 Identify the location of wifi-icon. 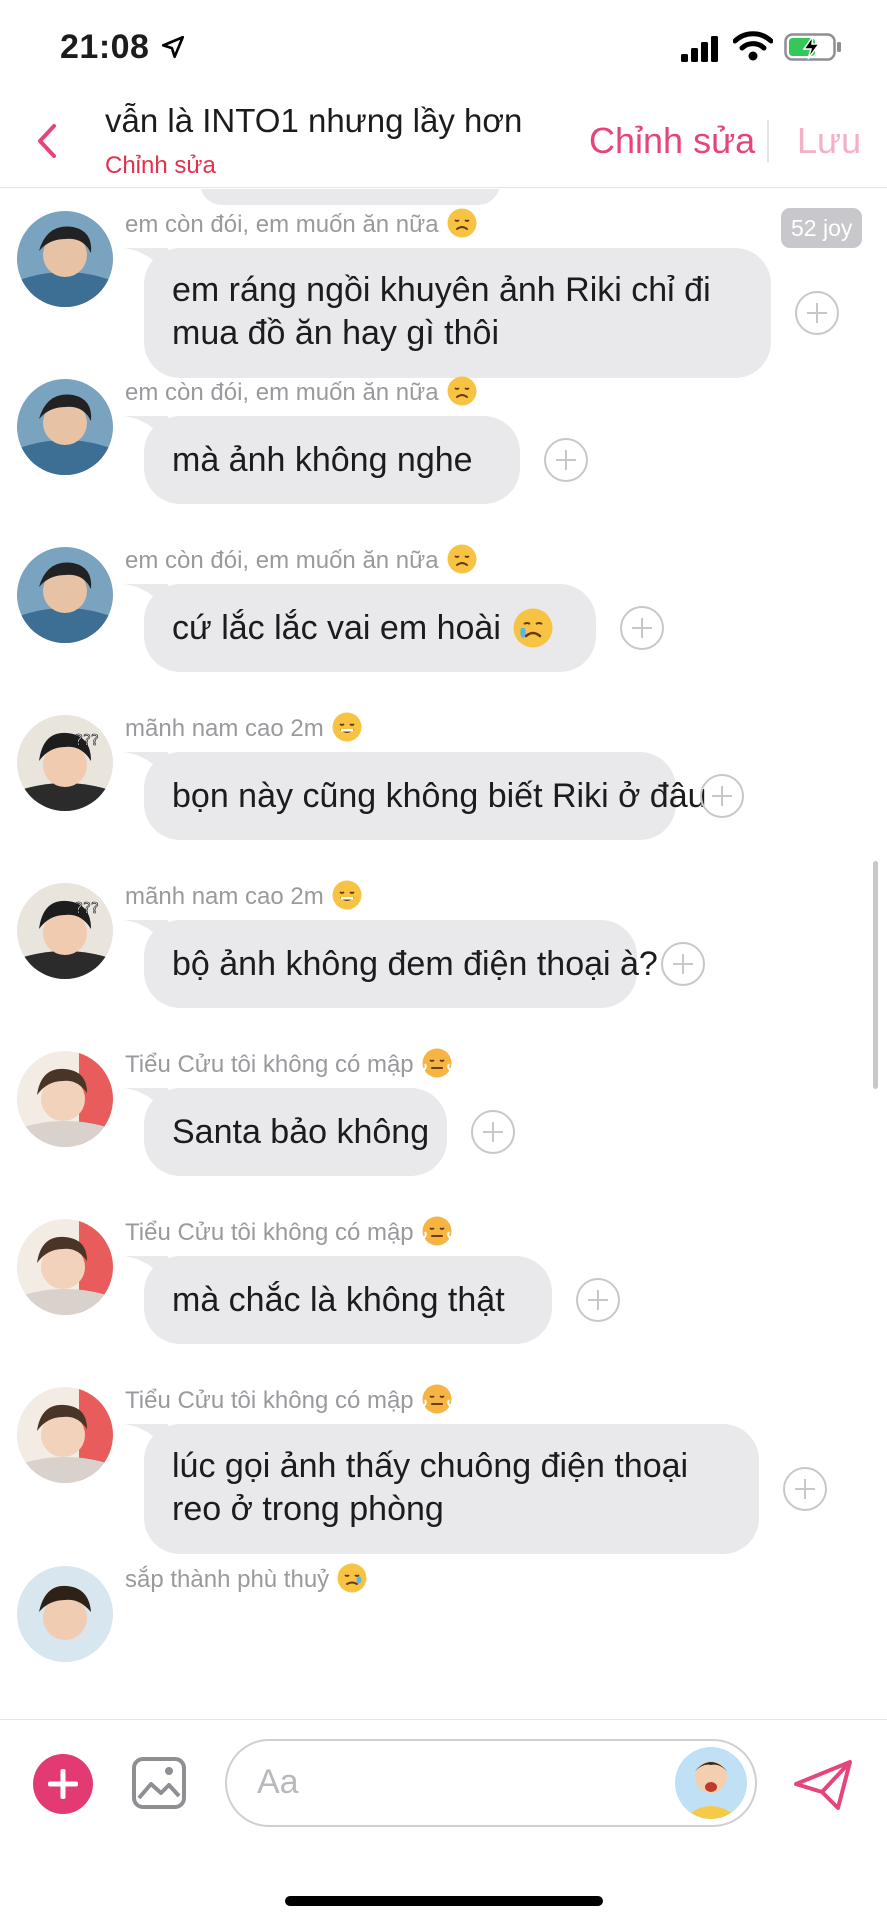
(753, 46).